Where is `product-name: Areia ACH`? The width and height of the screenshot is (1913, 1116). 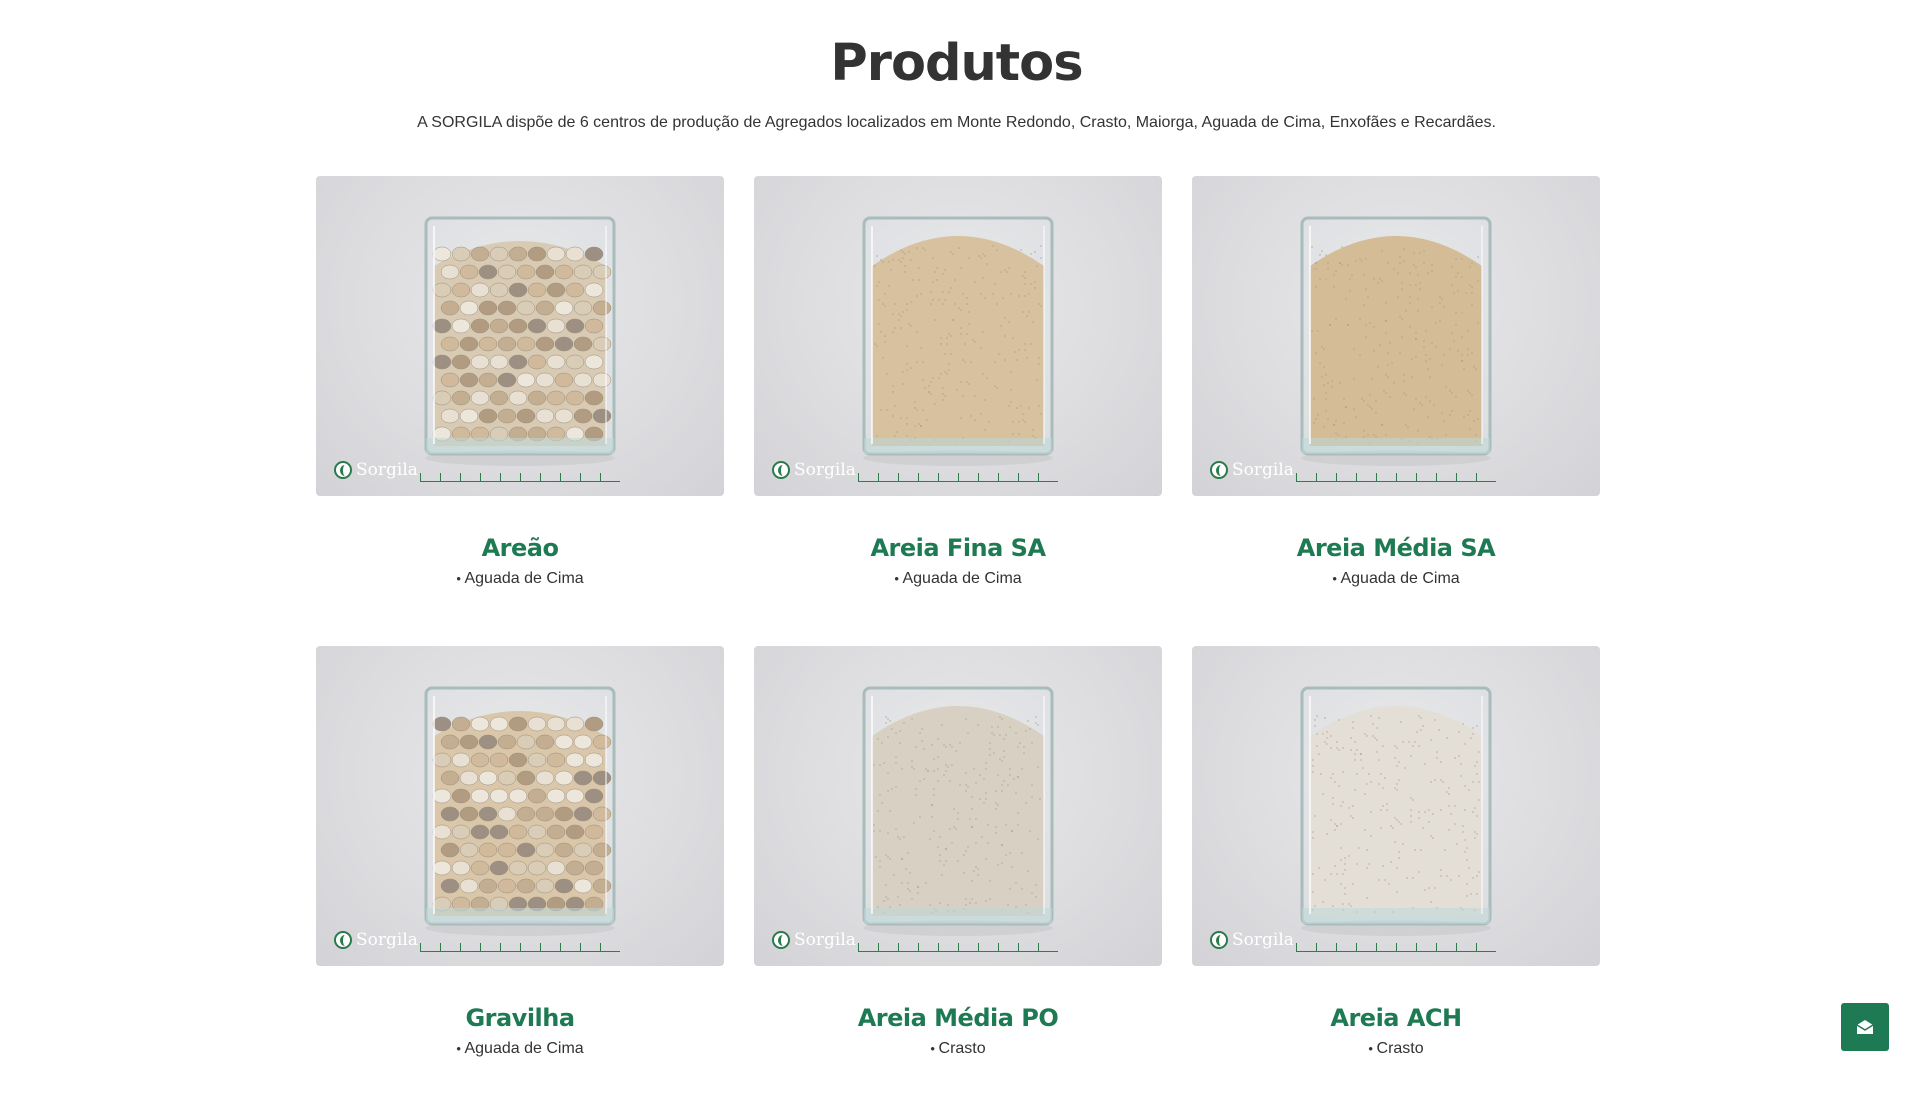
product-name: Areia ACH is located at coordinates (1396, 1018).